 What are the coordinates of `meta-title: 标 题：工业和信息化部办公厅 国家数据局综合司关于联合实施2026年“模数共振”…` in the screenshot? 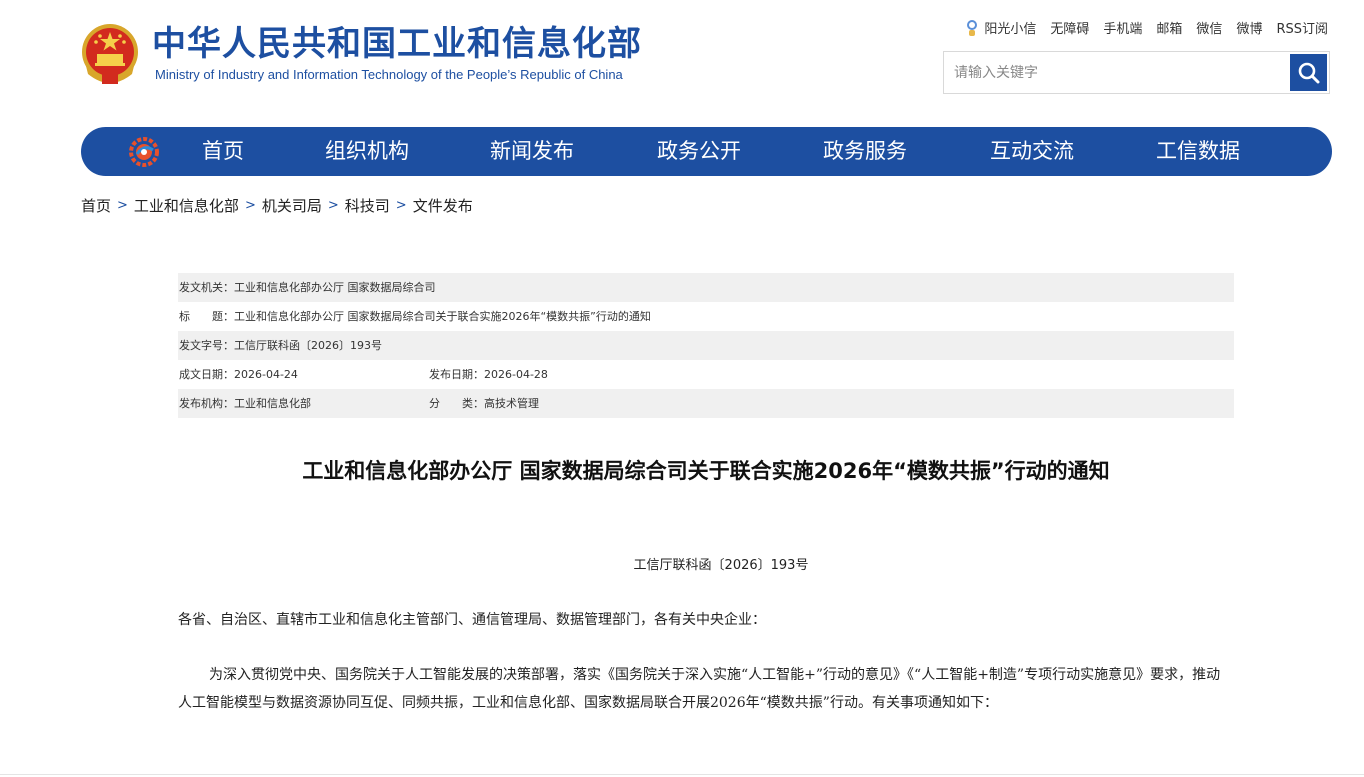 It's located at (415, 316).